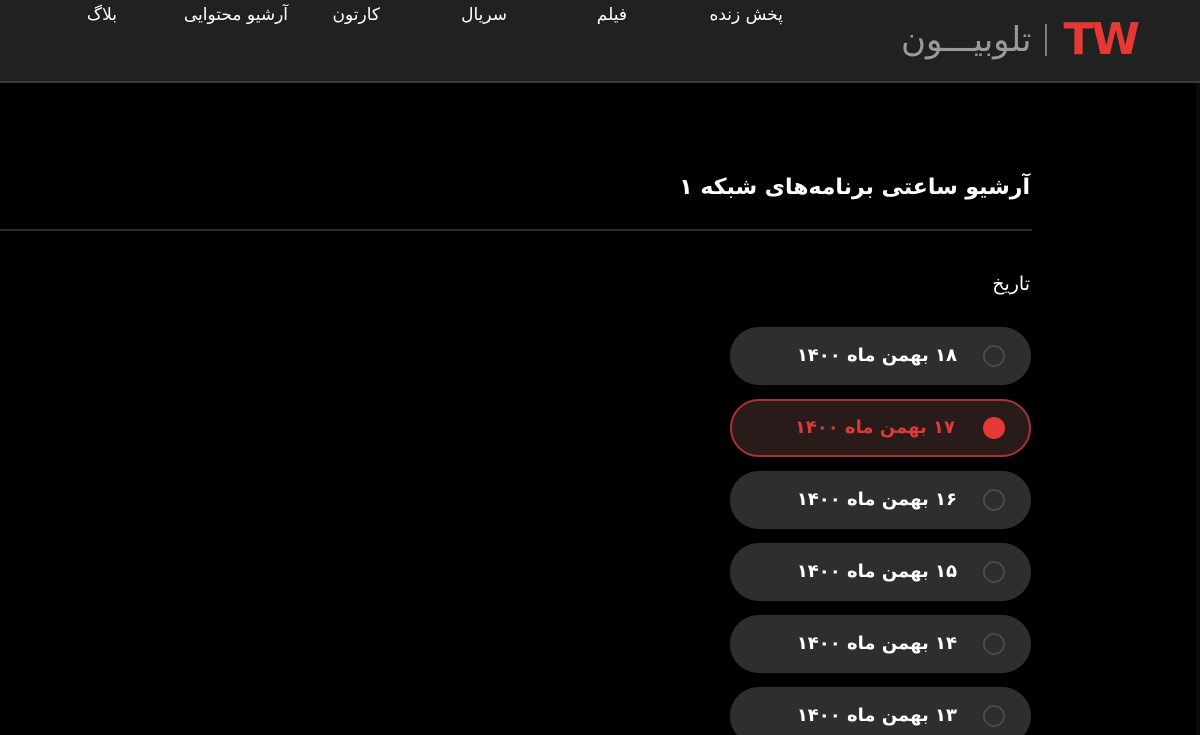 This screenshot has height=735, width=1200. I want to click on date-option: ۱۴ بهمن ماه ۱۴۰۰, so click(880, 644).